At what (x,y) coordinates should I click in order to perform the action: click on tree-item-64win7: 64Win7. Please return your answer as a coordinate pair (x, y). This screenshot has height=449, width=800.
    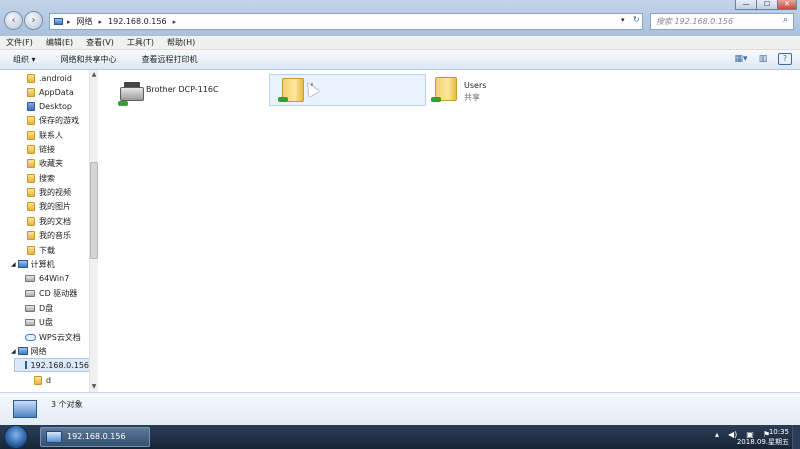
    Looking at the image, I should click on (47, 278).